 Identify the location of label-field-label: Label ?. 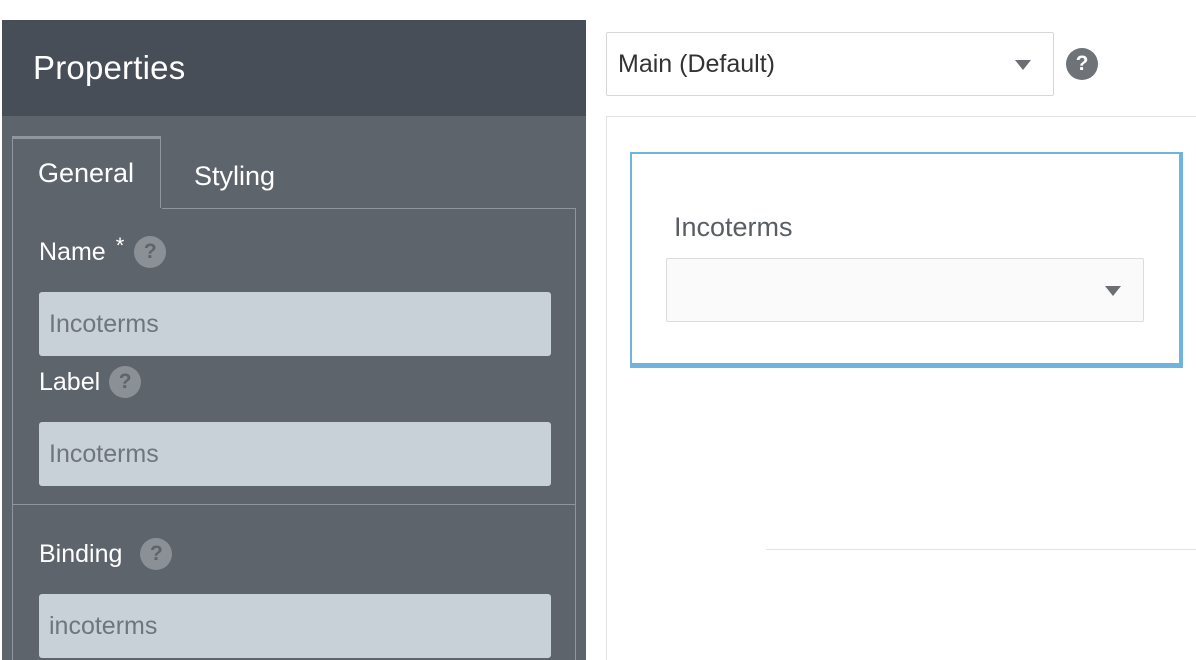
(90, 382).